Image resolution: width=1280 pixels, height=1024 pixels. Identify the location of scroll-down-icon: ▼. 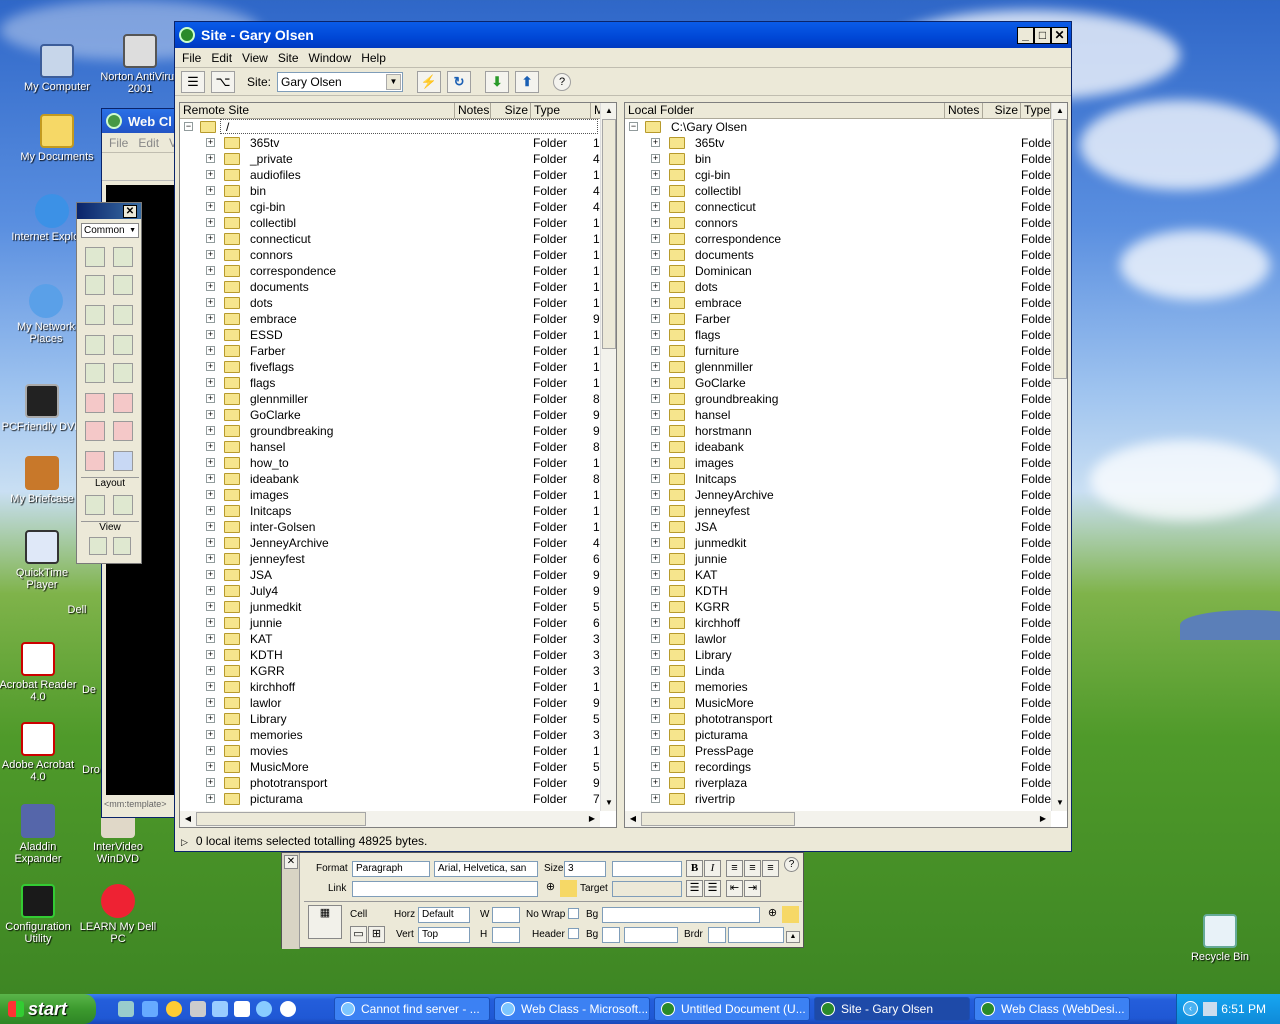
(1059, 803).